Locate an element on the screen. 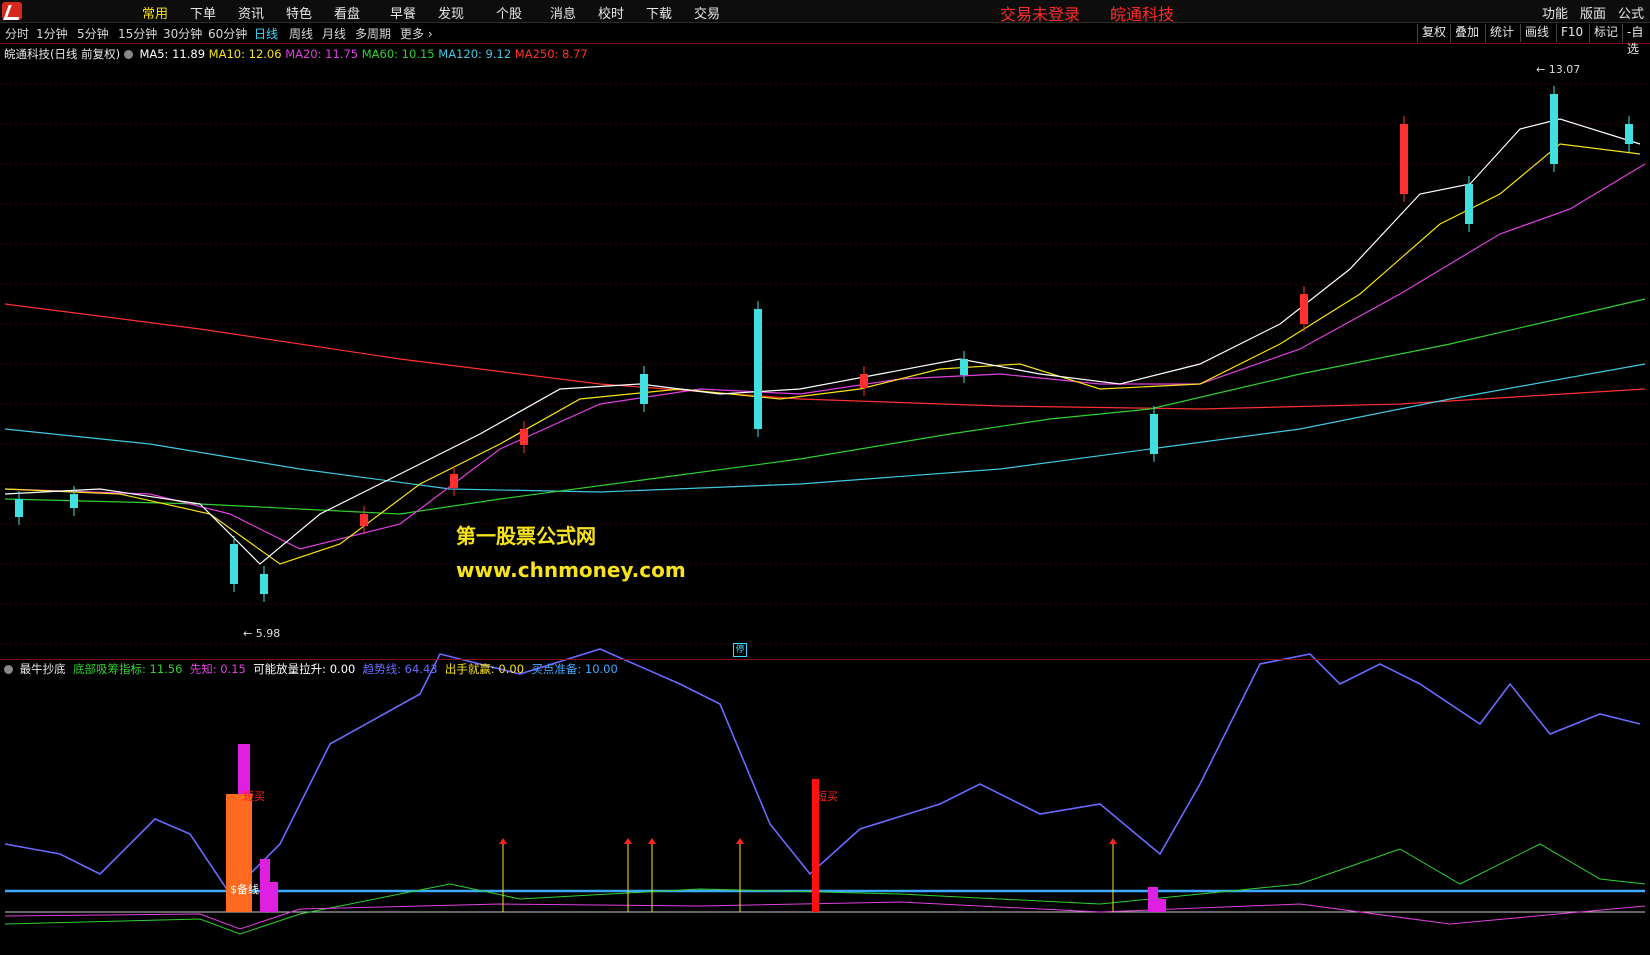  menu-layout: 版面 is located at coordinates (1593, 12).